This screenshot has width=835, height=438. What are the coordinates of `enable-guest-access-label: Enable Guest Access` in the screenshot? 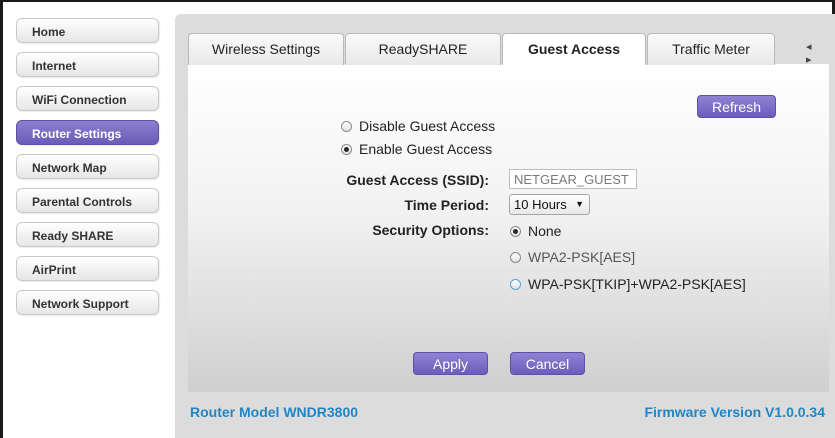 It's located at (426, 149).